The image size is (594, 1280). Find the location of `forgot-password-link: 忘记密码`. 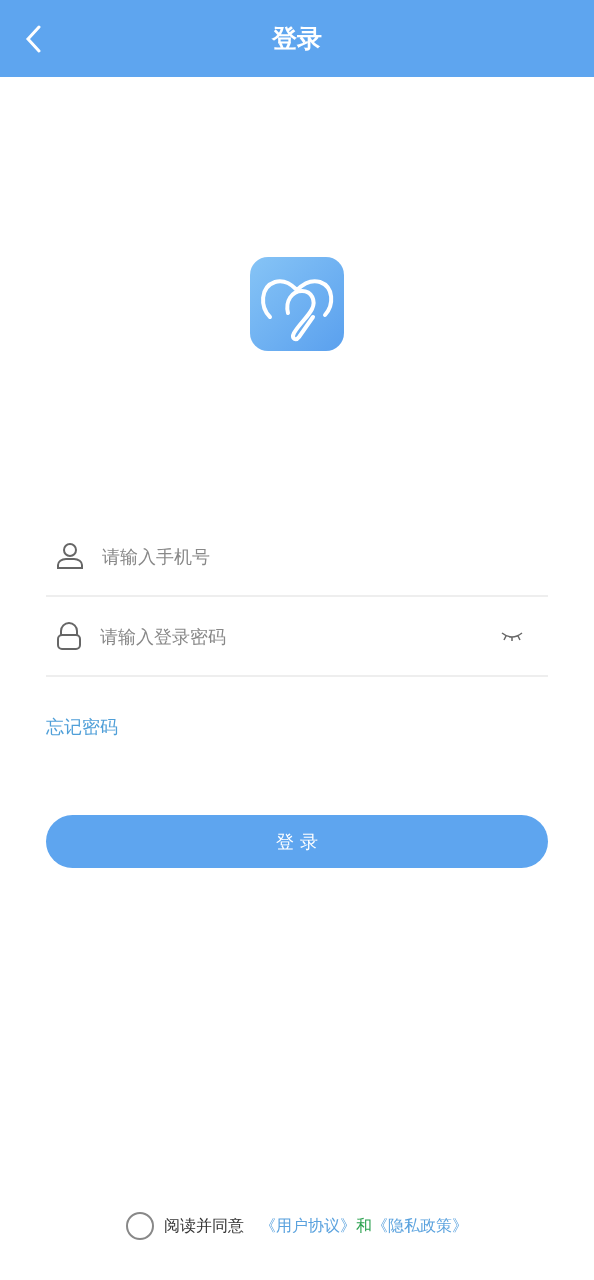

forgot-password-link: 忘记密码 is located at coordinates (82, 727).